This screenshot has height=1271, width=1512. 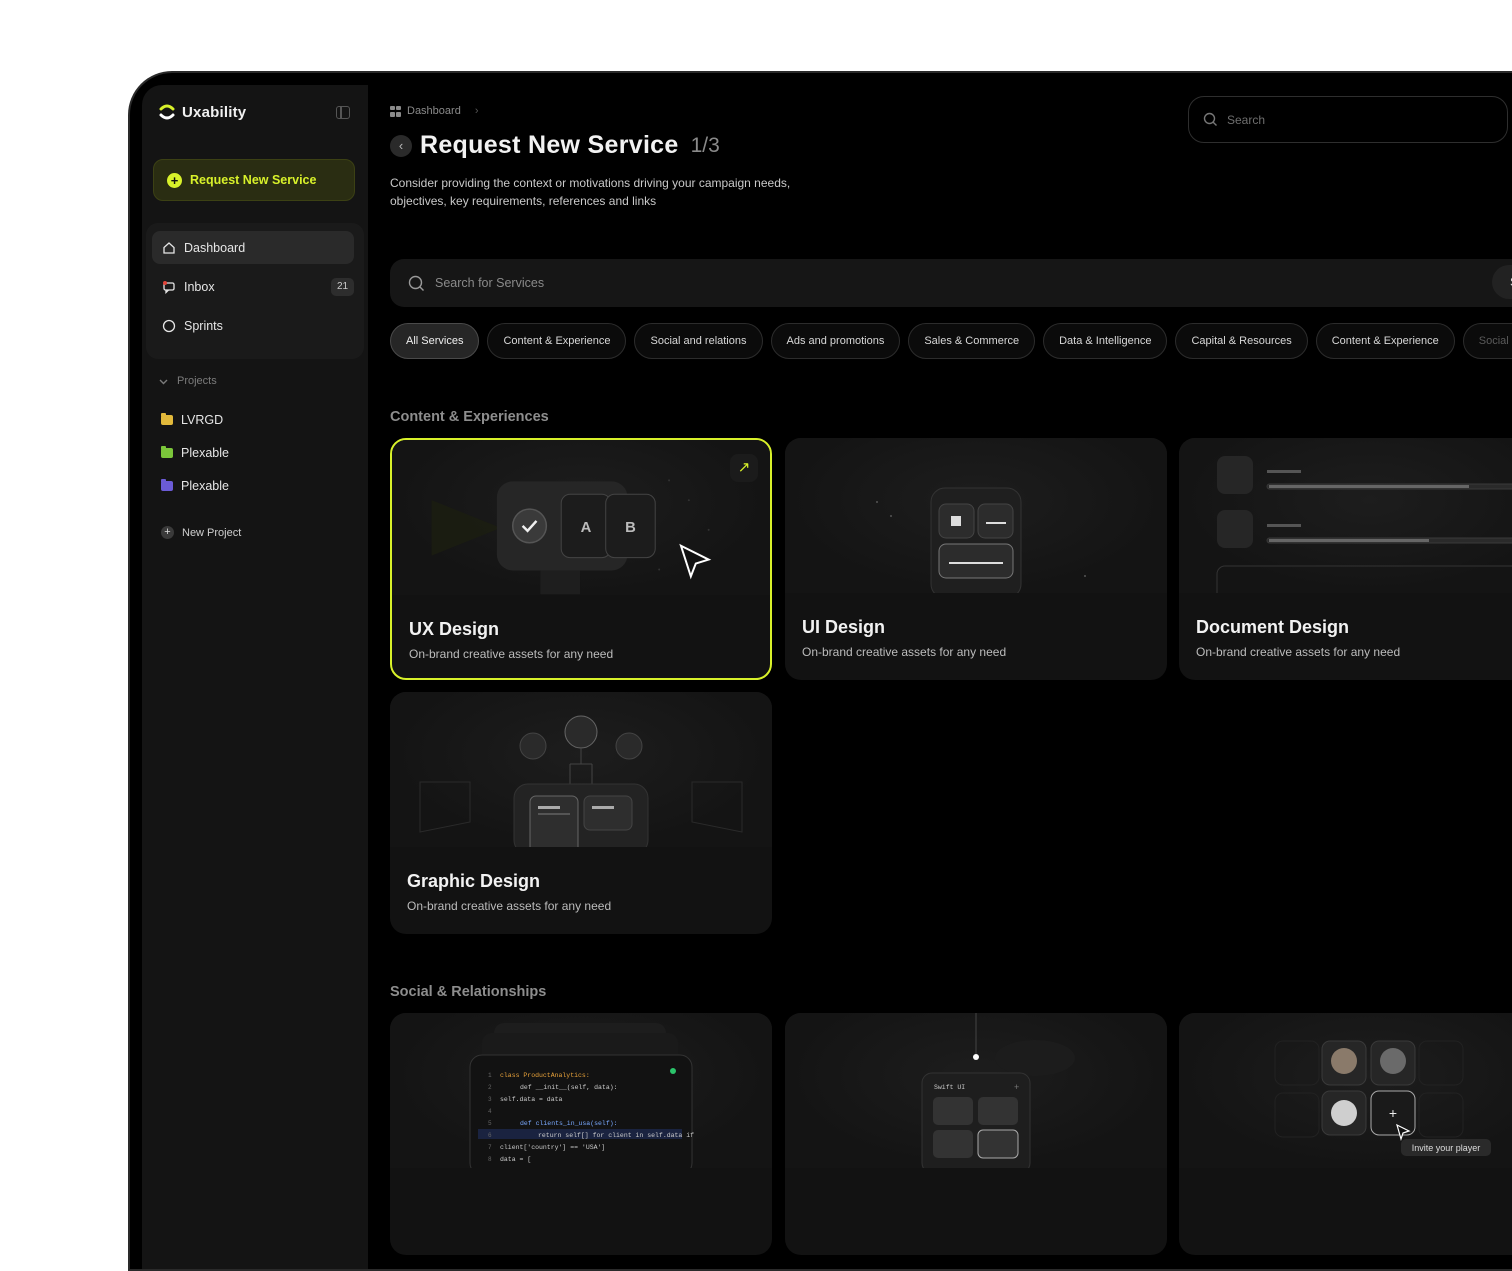 What do you see at coordinates (1241, 341) in the screenshot?
I see `chip-capital-resources: Capital & Resources` at bounding box center [1241, 341].